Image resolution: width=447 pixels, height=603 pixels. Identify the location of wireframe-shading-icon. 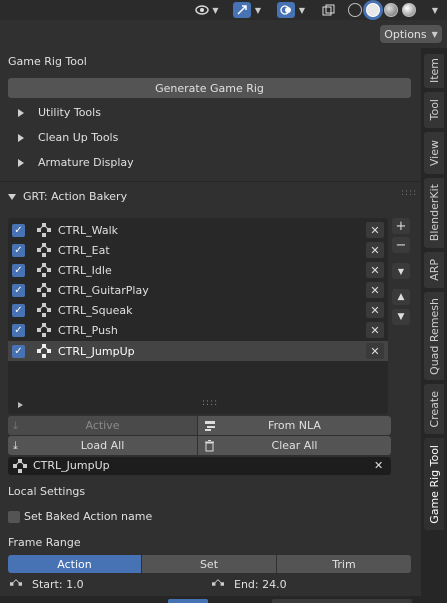
(355, 10).